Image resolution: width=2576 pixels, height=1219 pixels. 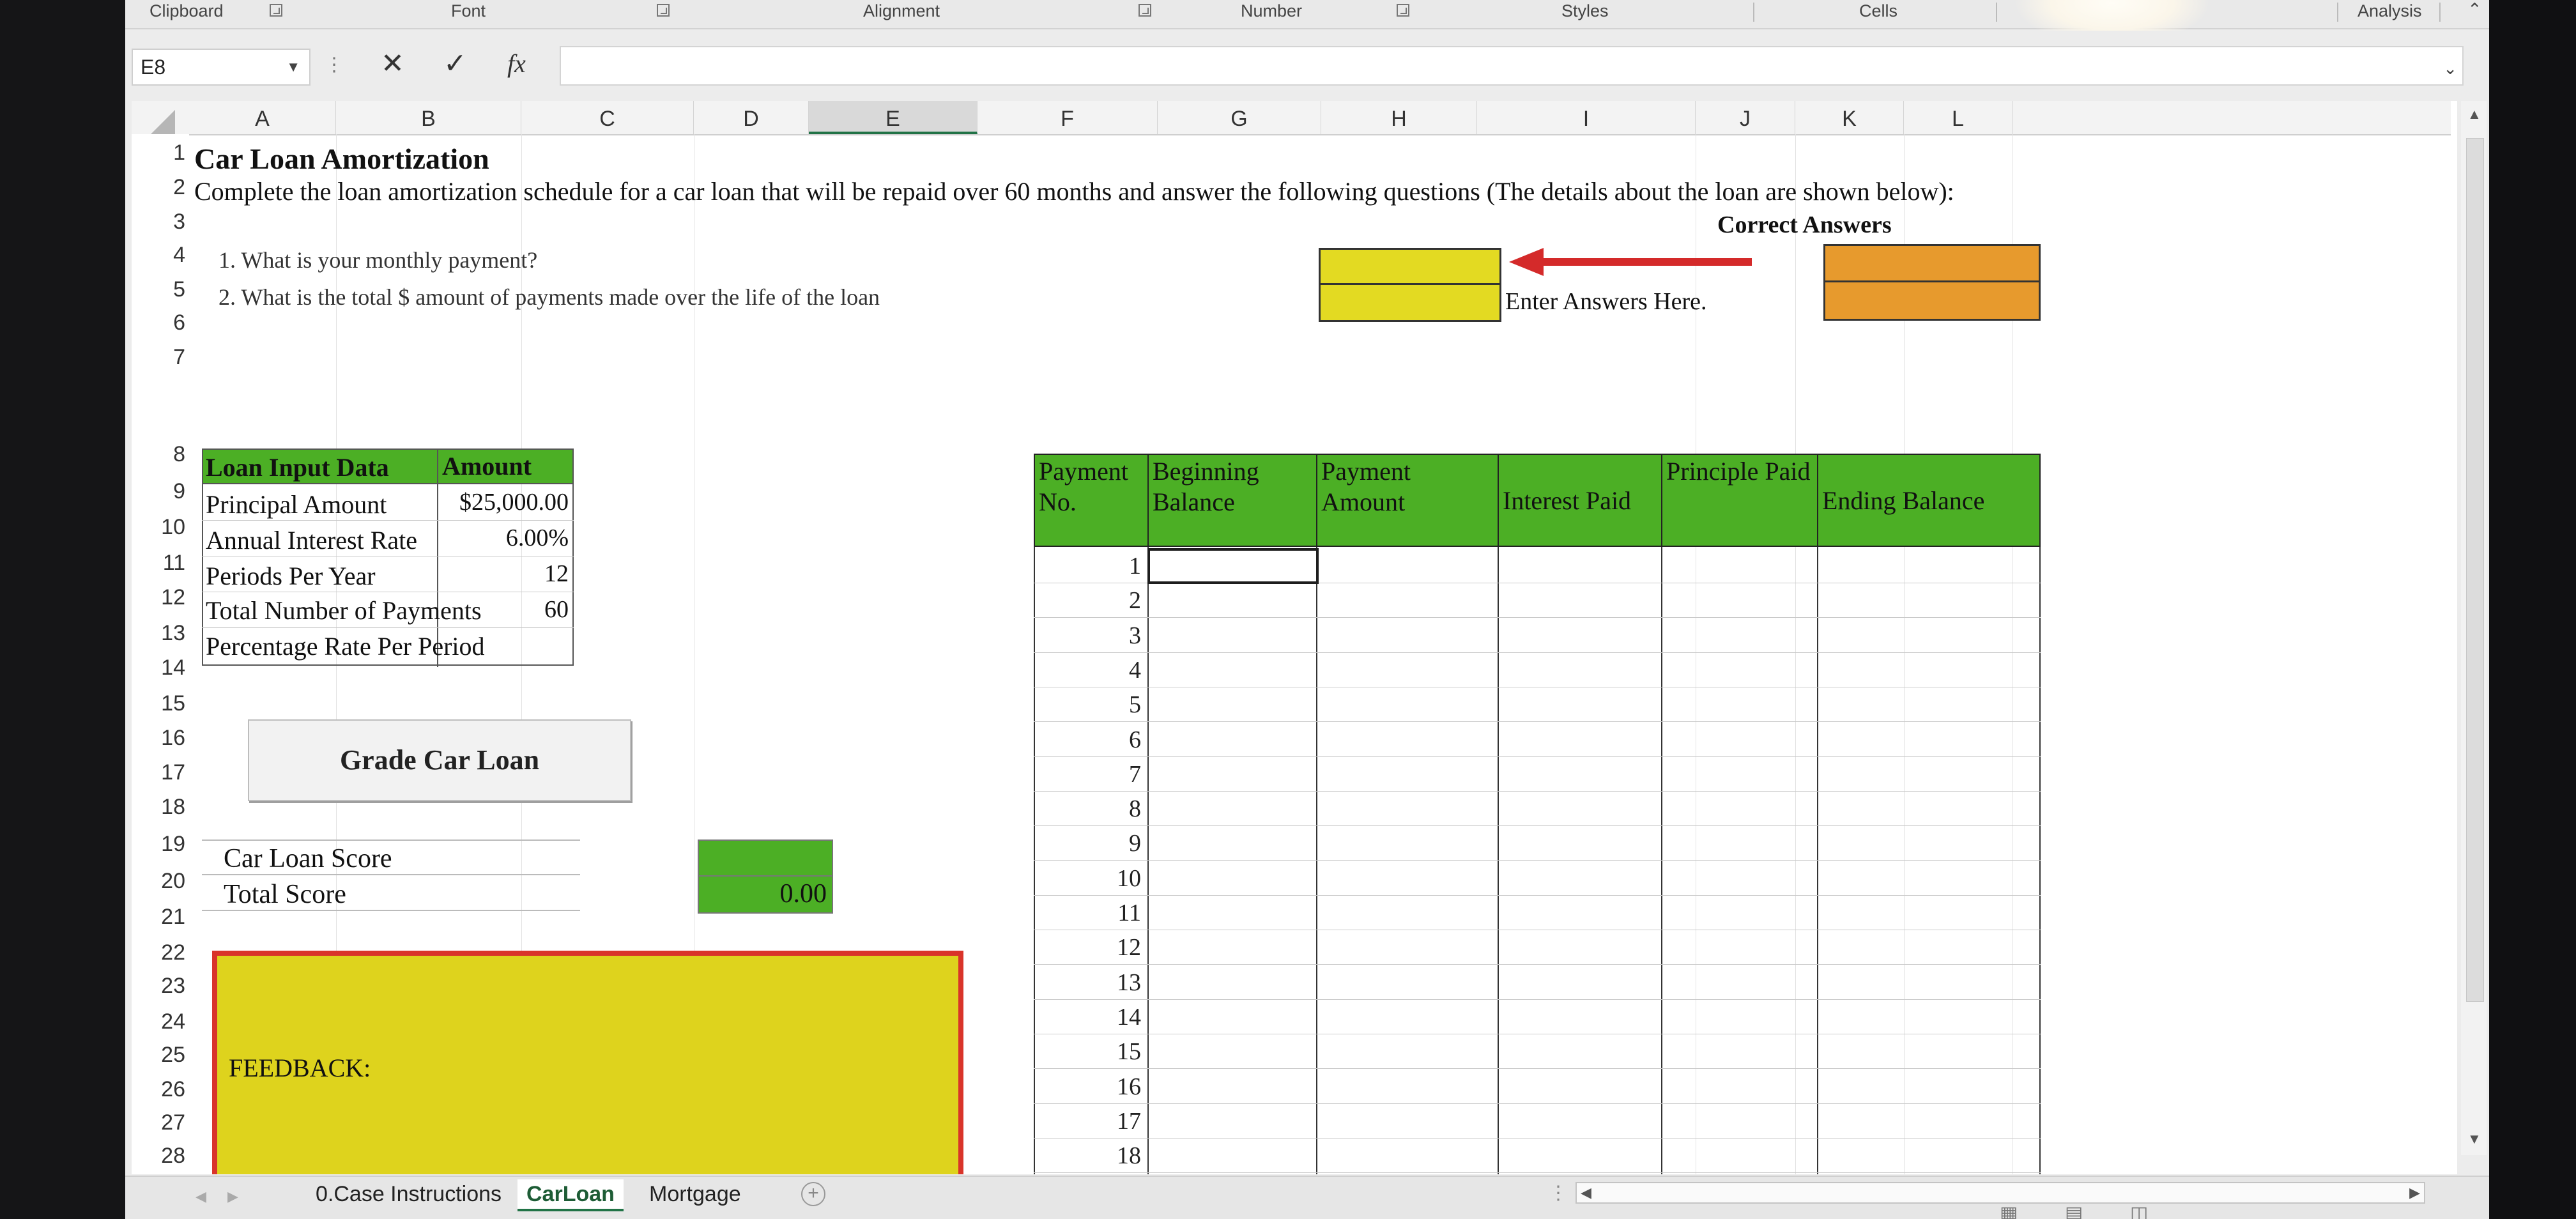 I want to click on row-header: 9, so click(x=160, y=491).